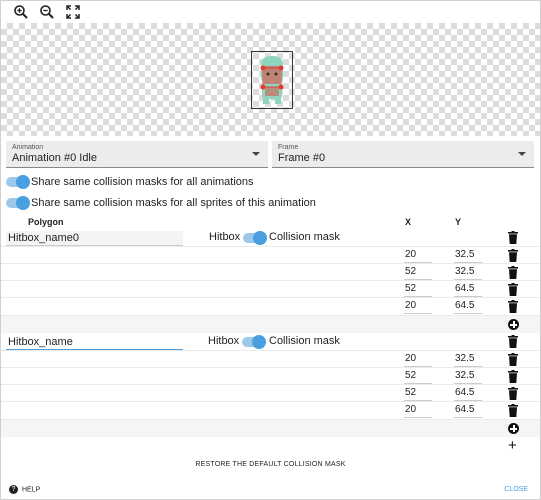  What do you see at coordinates (31, 490) in the screenshot?
I see `help-label: HELP` at bounding box center [31, 490].